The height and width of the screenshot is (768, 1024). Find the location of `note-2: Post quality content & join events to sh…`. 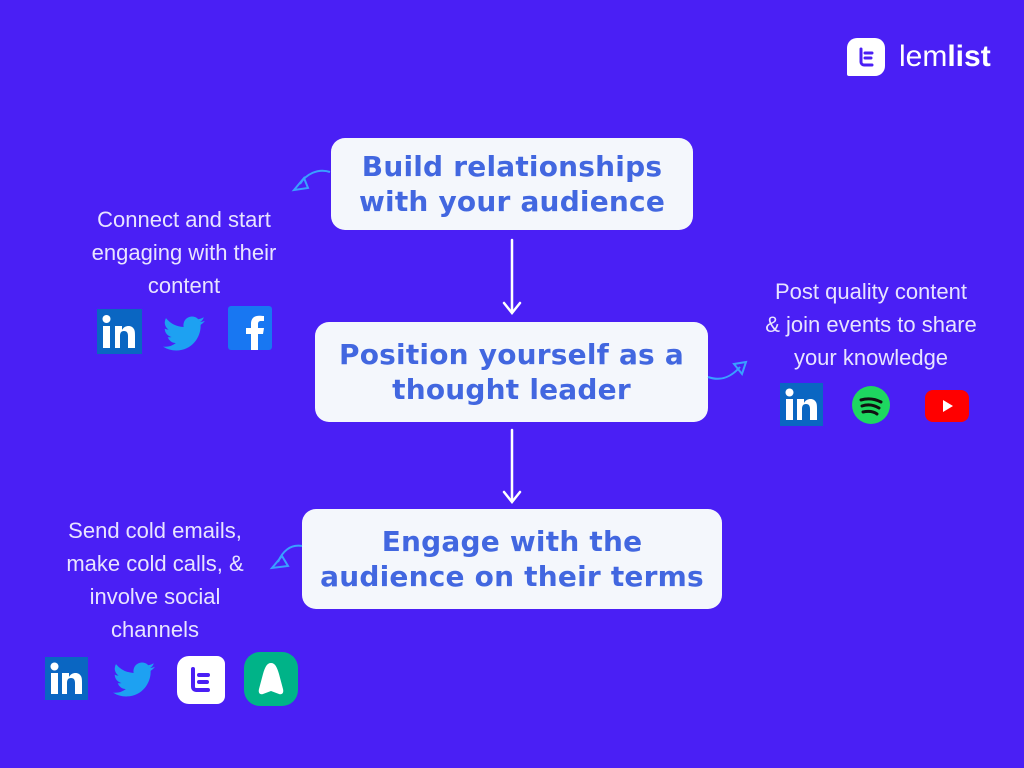

note-2: Post quality content & join events to sh… is located at coordinates (871, 324).